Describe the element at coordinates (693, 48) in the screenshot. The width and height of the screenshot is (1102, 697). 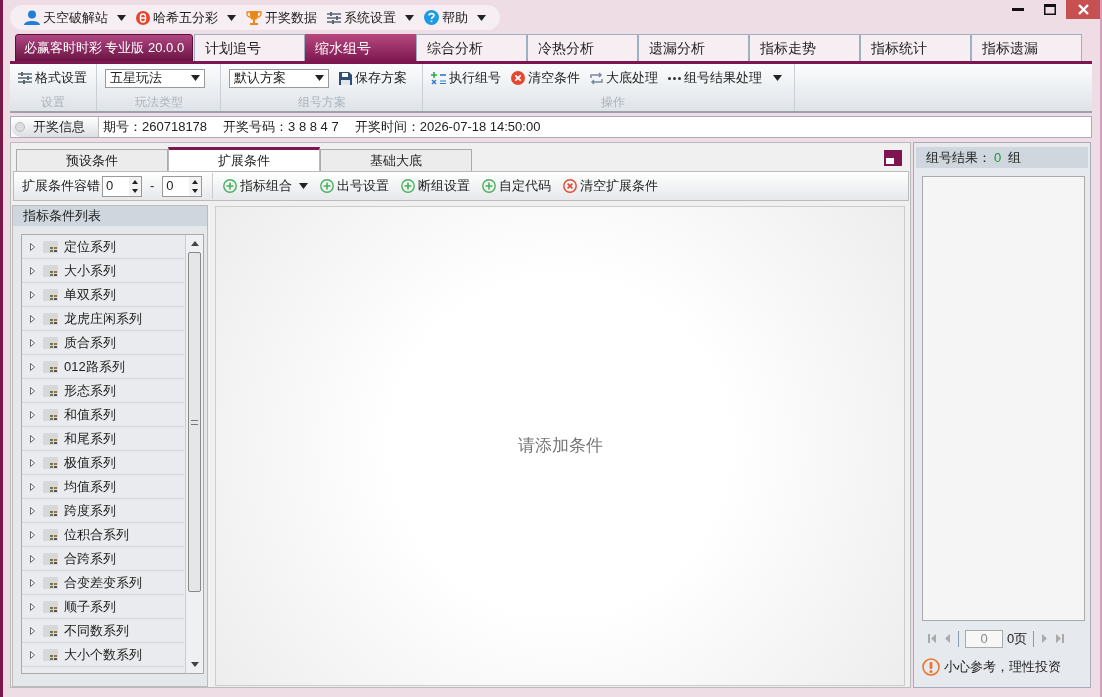
I see `tab: 遗漏分析` at that location.